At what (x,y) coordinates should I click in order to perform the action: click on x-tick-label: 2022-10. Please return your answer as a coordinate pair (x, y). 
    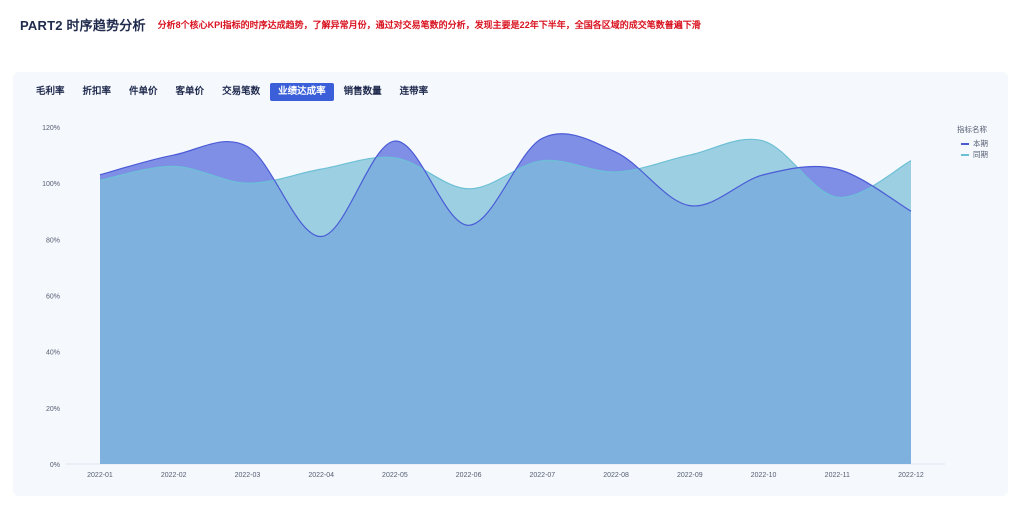
    Looking at the image, I should click on (764, 475).